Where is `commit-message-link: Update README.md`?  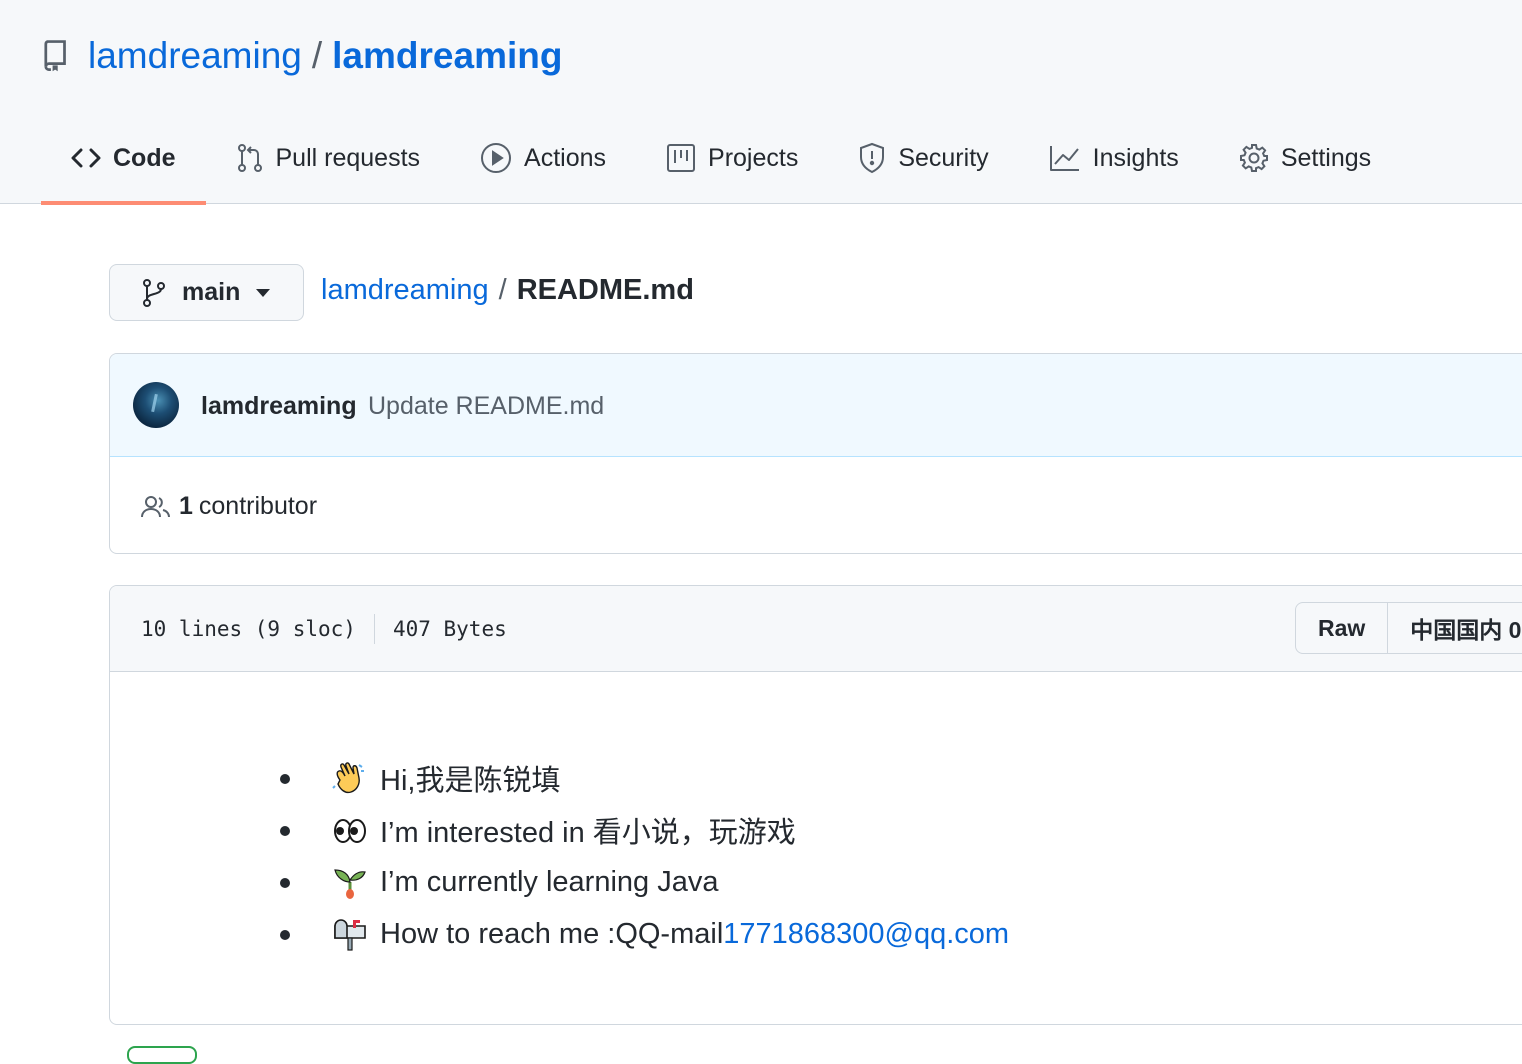 commit-message-link: Update README.md is located at coordinates (486, 406).